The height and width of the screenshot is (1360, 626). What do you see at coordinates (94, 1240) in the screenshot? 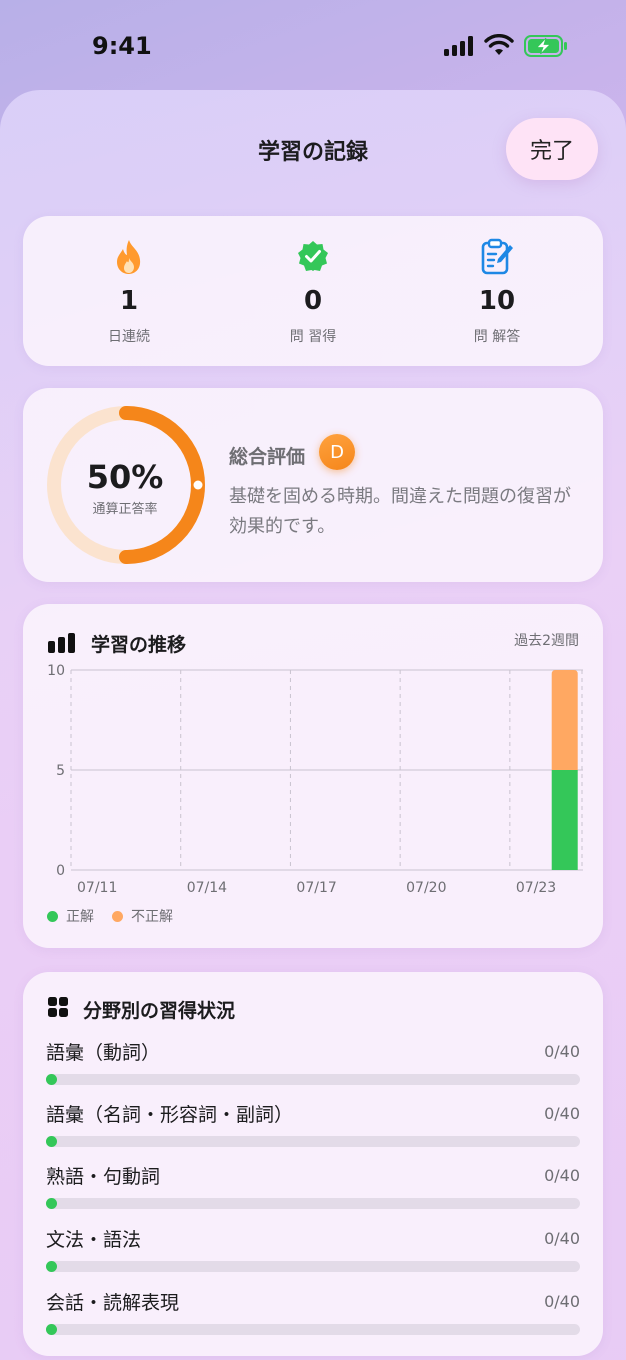
I see `category-name: 文法・語法` at bounding box center [94, 1240].